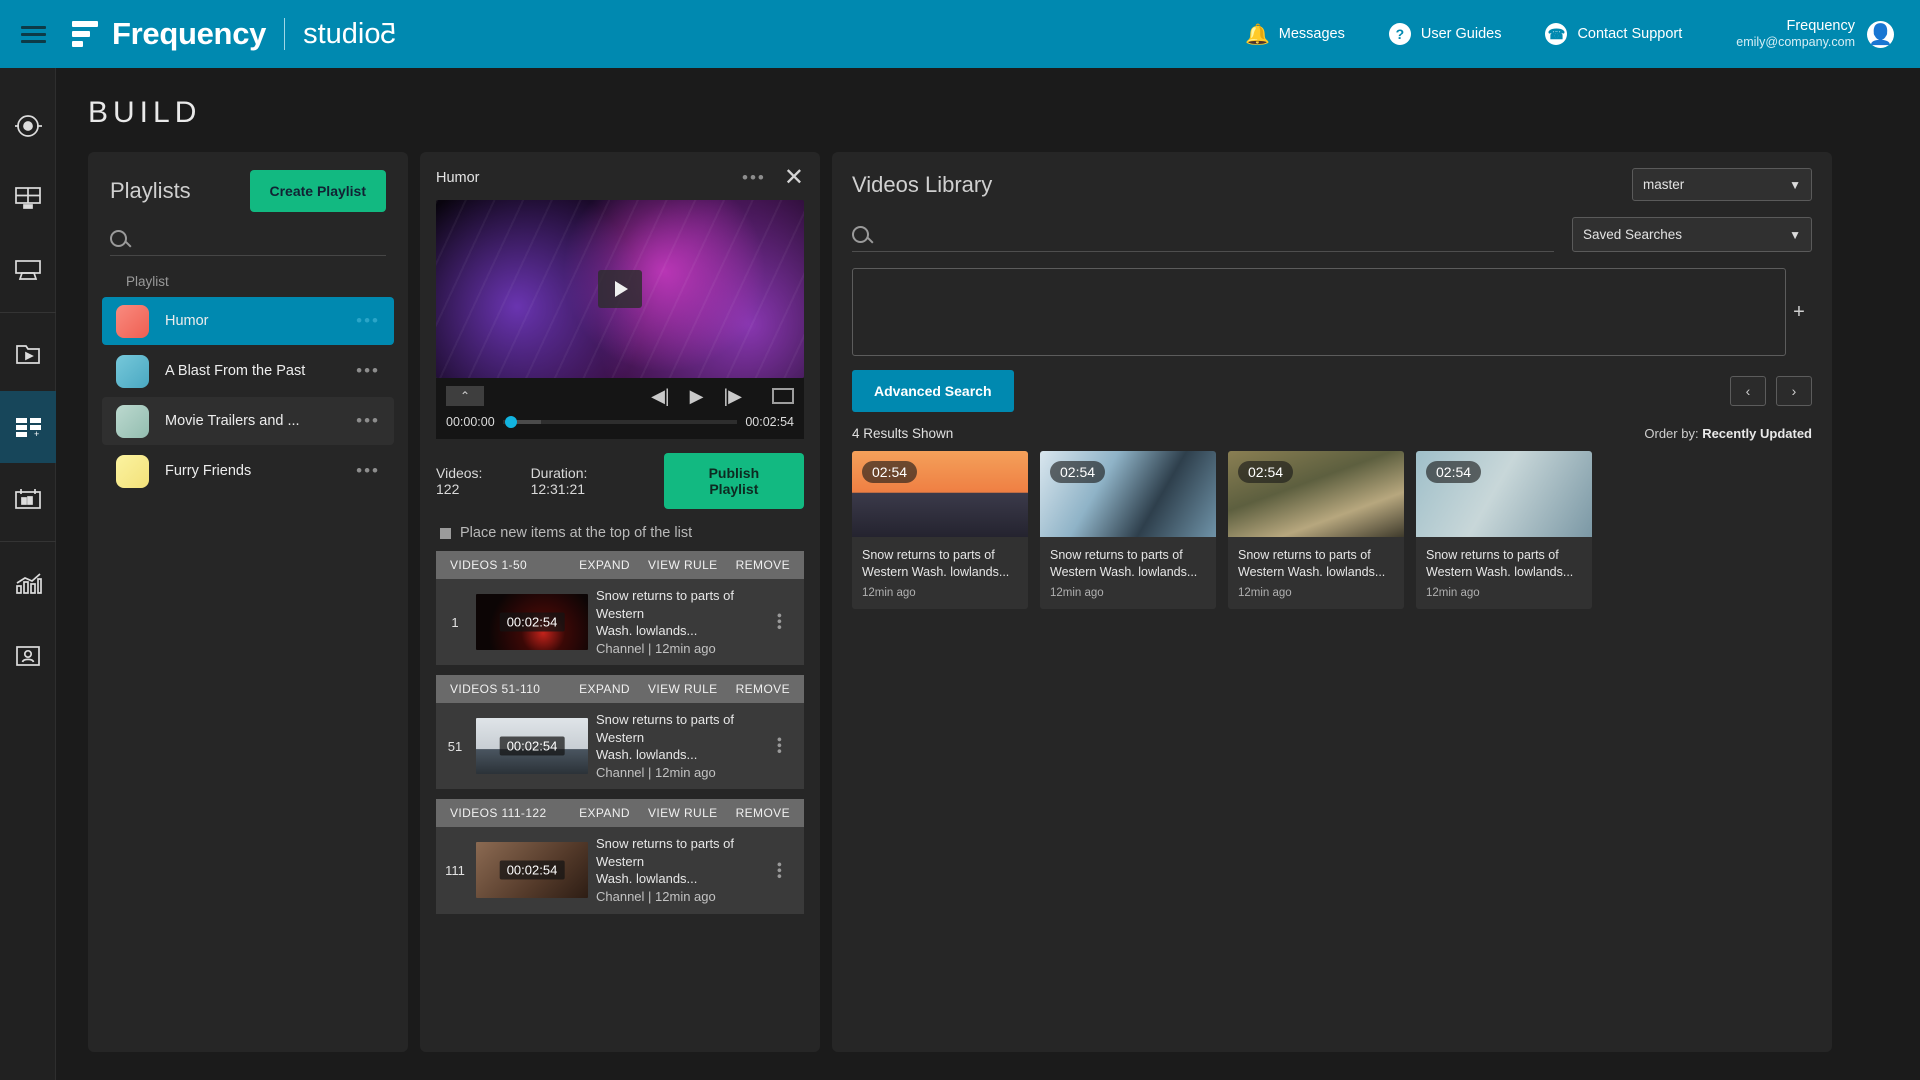 This screenshot has width=1920, height=1080. Describe the element at coordinates (1692, 234) in the screenshot. I see `saved-searches-select: Saved Searches ▼` at that location.